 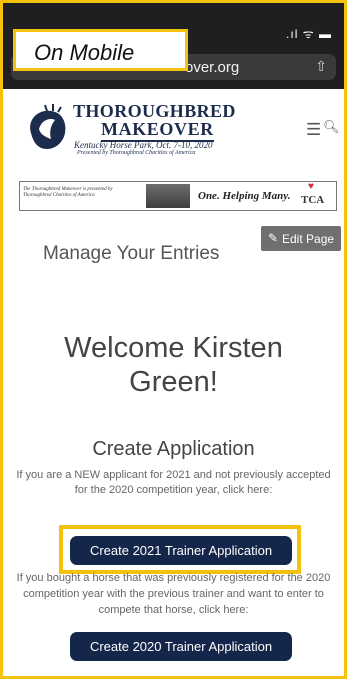 I want to click on horse-logo-icon, so click(x=48, y=126).